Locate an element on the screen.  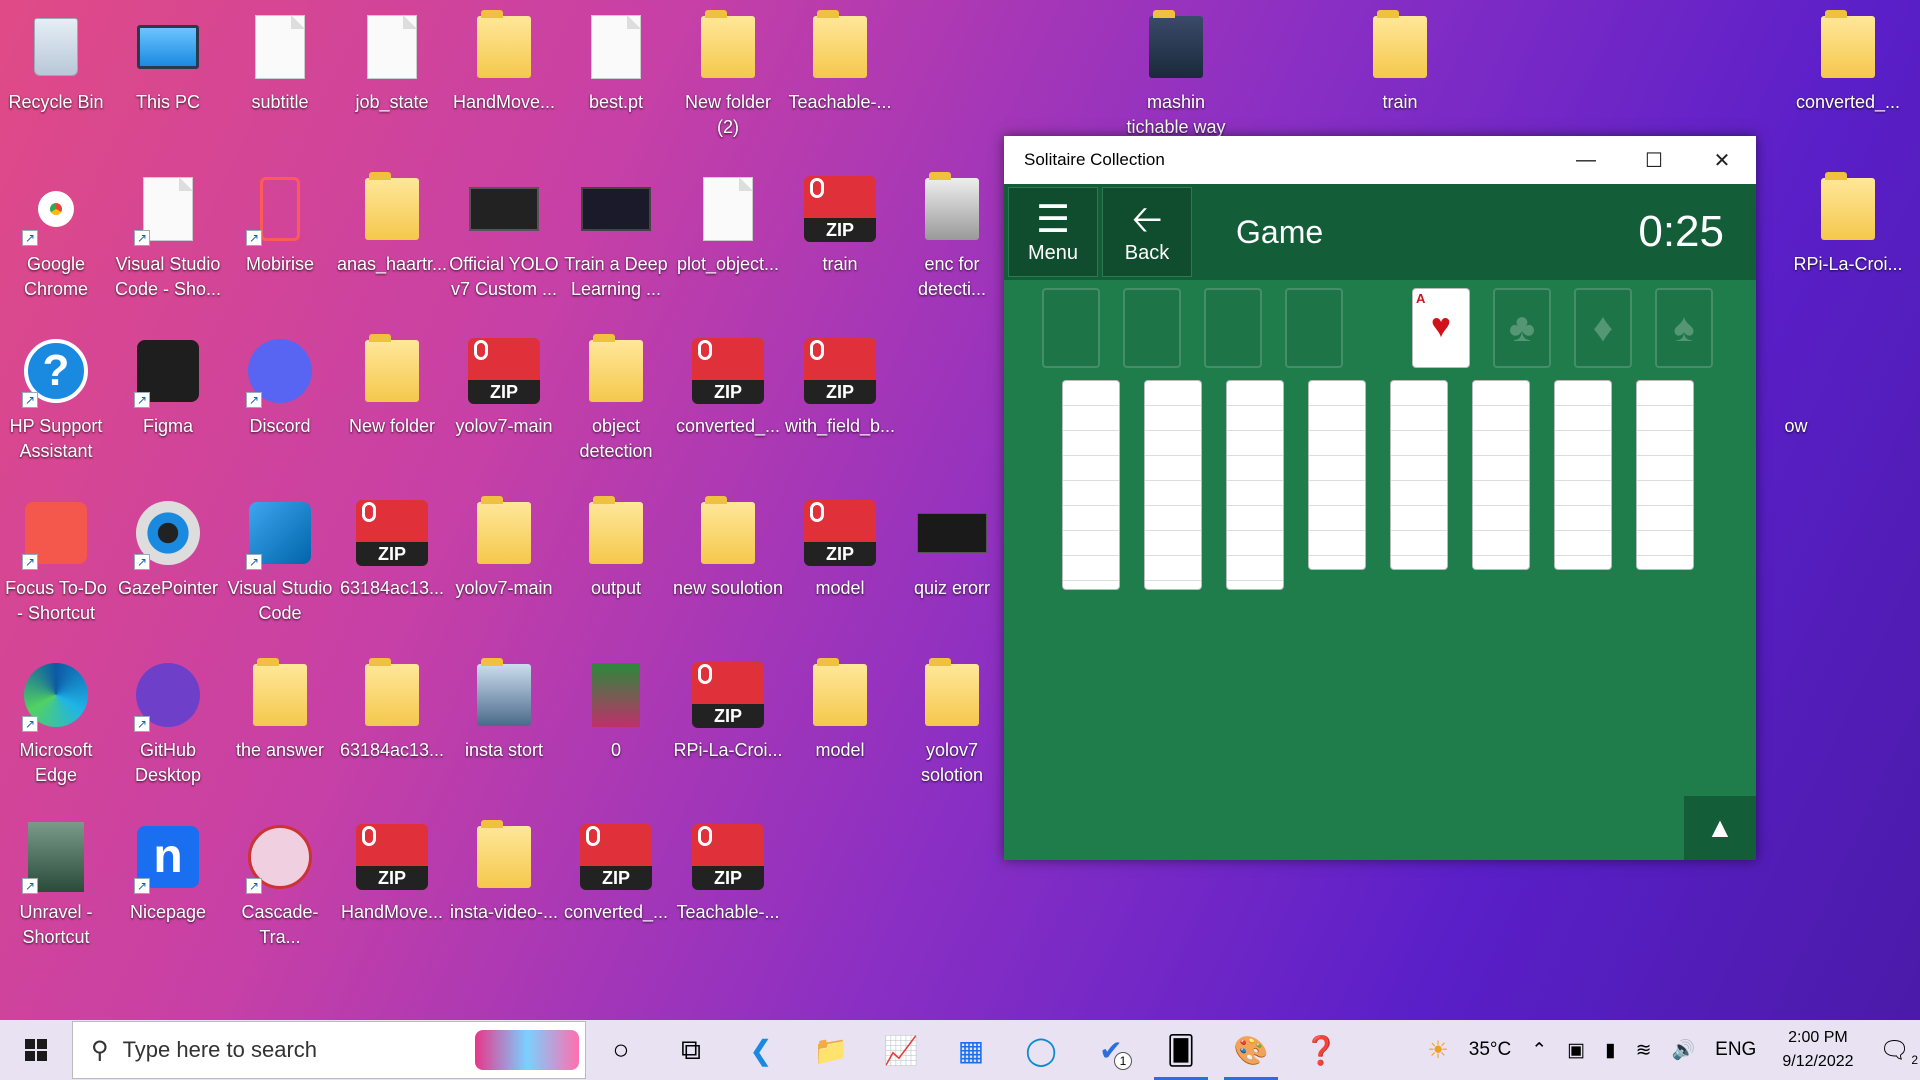
desktop-icon-best-pt: best.pt is located at coordinates (616, 83).